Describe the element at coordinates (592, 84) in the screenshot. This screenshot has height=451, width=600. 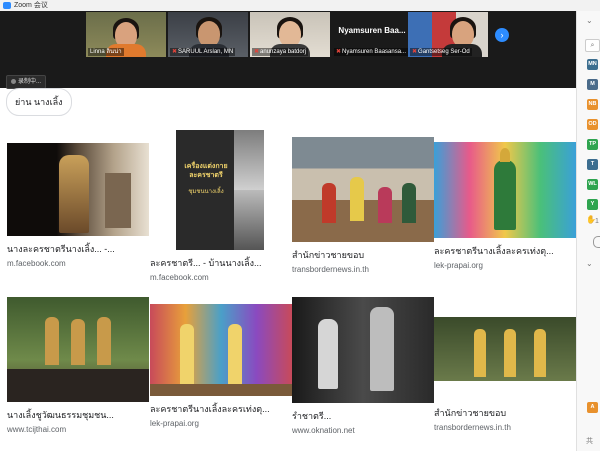
I see `participant-avatar: M` at that location.